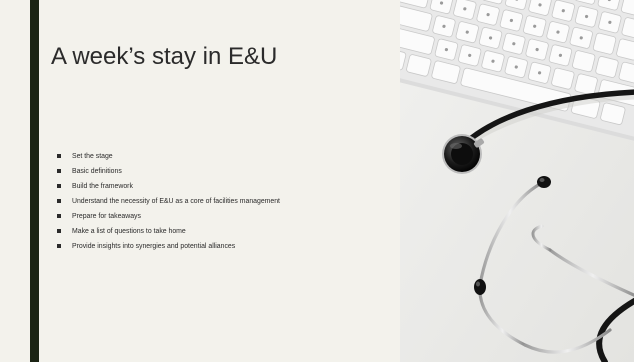  What do you see at coordinates (222, 216) in the screenshot?
I see `bullet-item: Prepare for takeaways` at bounding box center [222, 216].